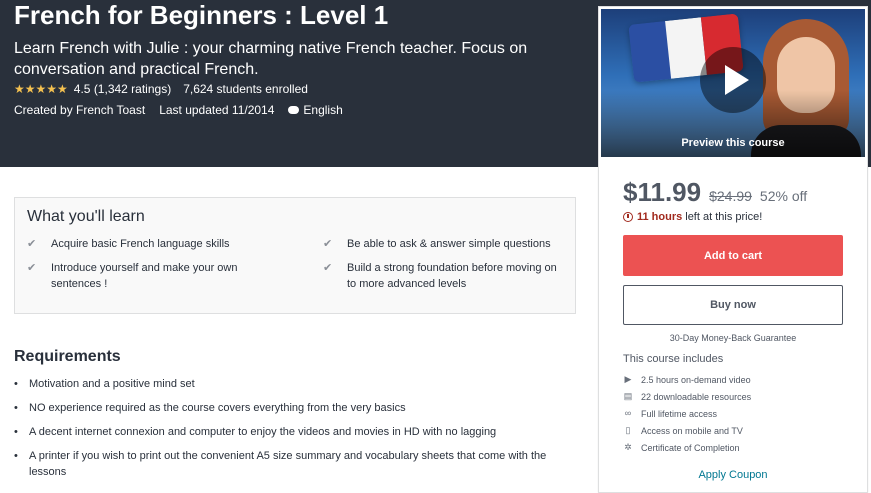  What do you see at coordinates (692, 430) in the screenshot?
I see `include-text: Access on mobile and TV` at bounding box center [692, 430].